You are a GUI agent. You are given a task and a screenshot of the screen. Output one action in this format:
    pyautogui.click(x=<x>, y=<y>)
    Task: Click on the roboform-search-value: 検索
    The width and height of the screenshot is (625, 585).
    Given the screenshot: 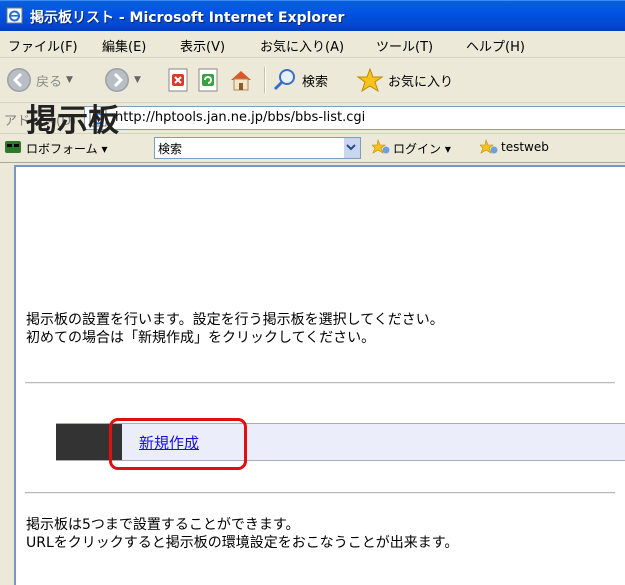 What is the action you would take?
    pyautogui.click(x=170, y=149)
    